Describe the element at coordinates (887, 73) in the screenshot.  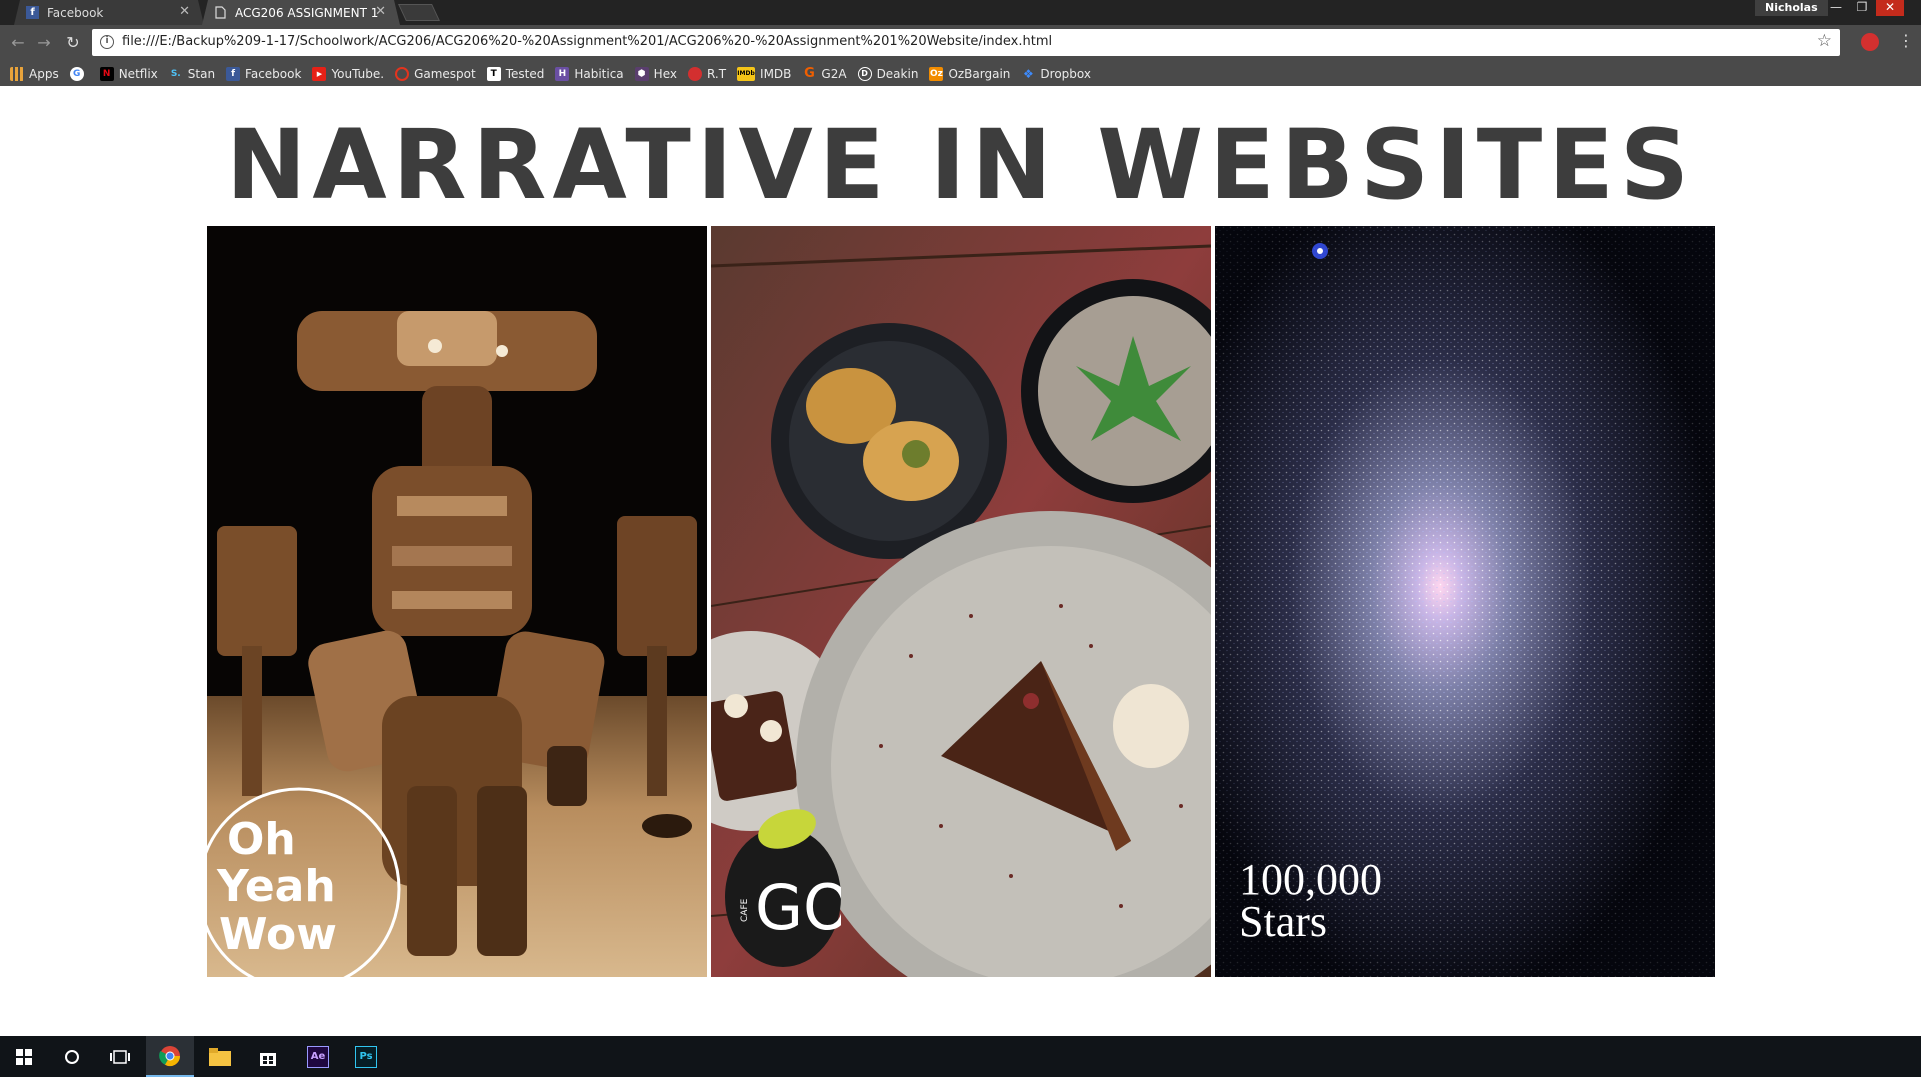
I see `bookmark-deakin: D Deakin` at that location.